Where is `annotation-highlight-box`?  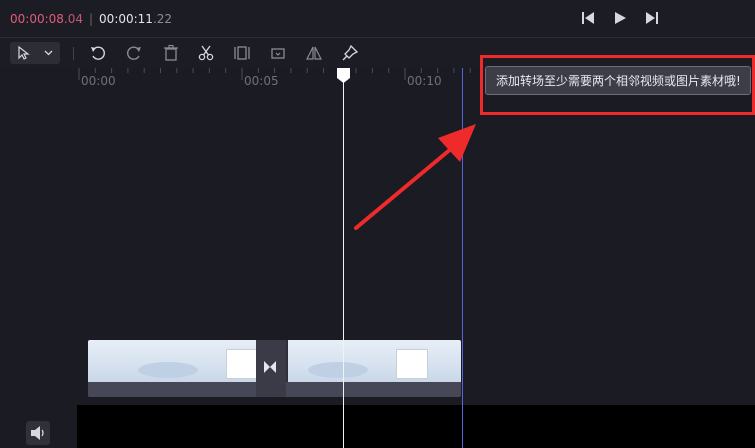 annotation-highlight-box is located at coordinates (617, 85).